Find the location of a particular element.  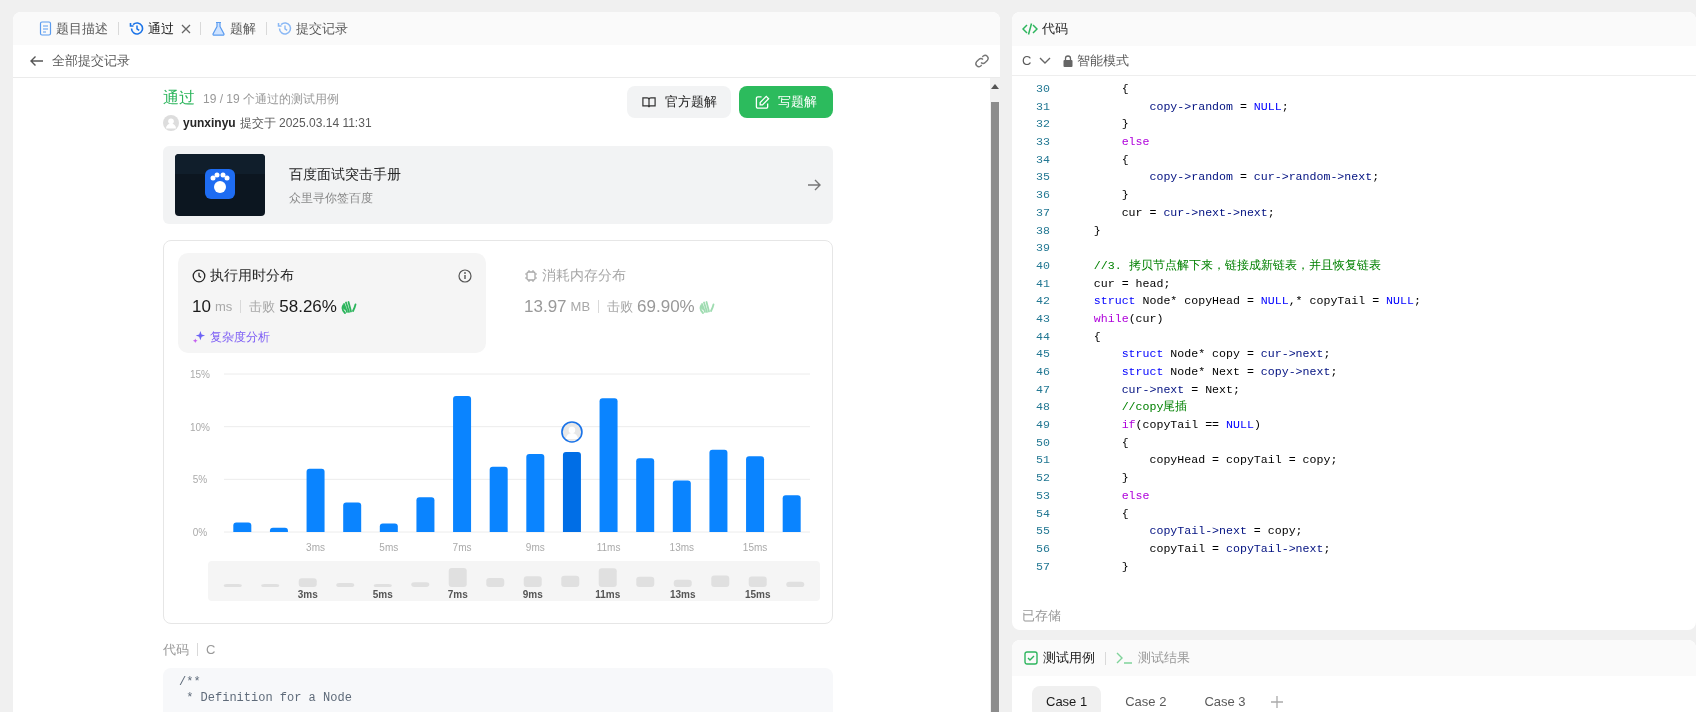

line-number: 42 is located at coordinates (1042, 301).